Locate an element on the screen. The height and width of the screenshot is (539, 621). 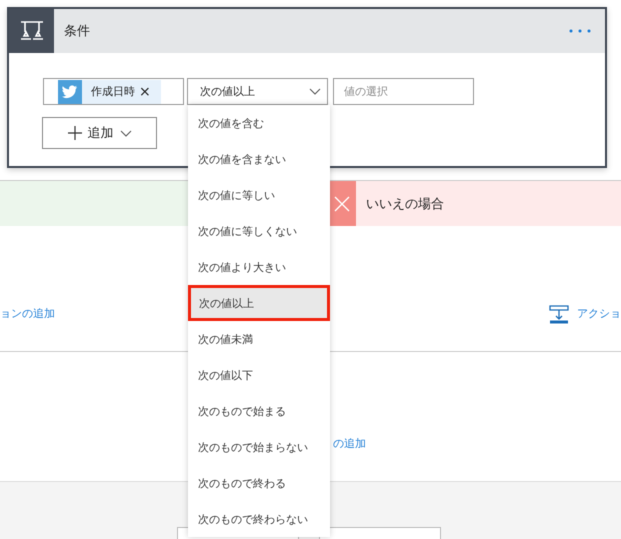
more-icon is located at coordinates (580, 31).